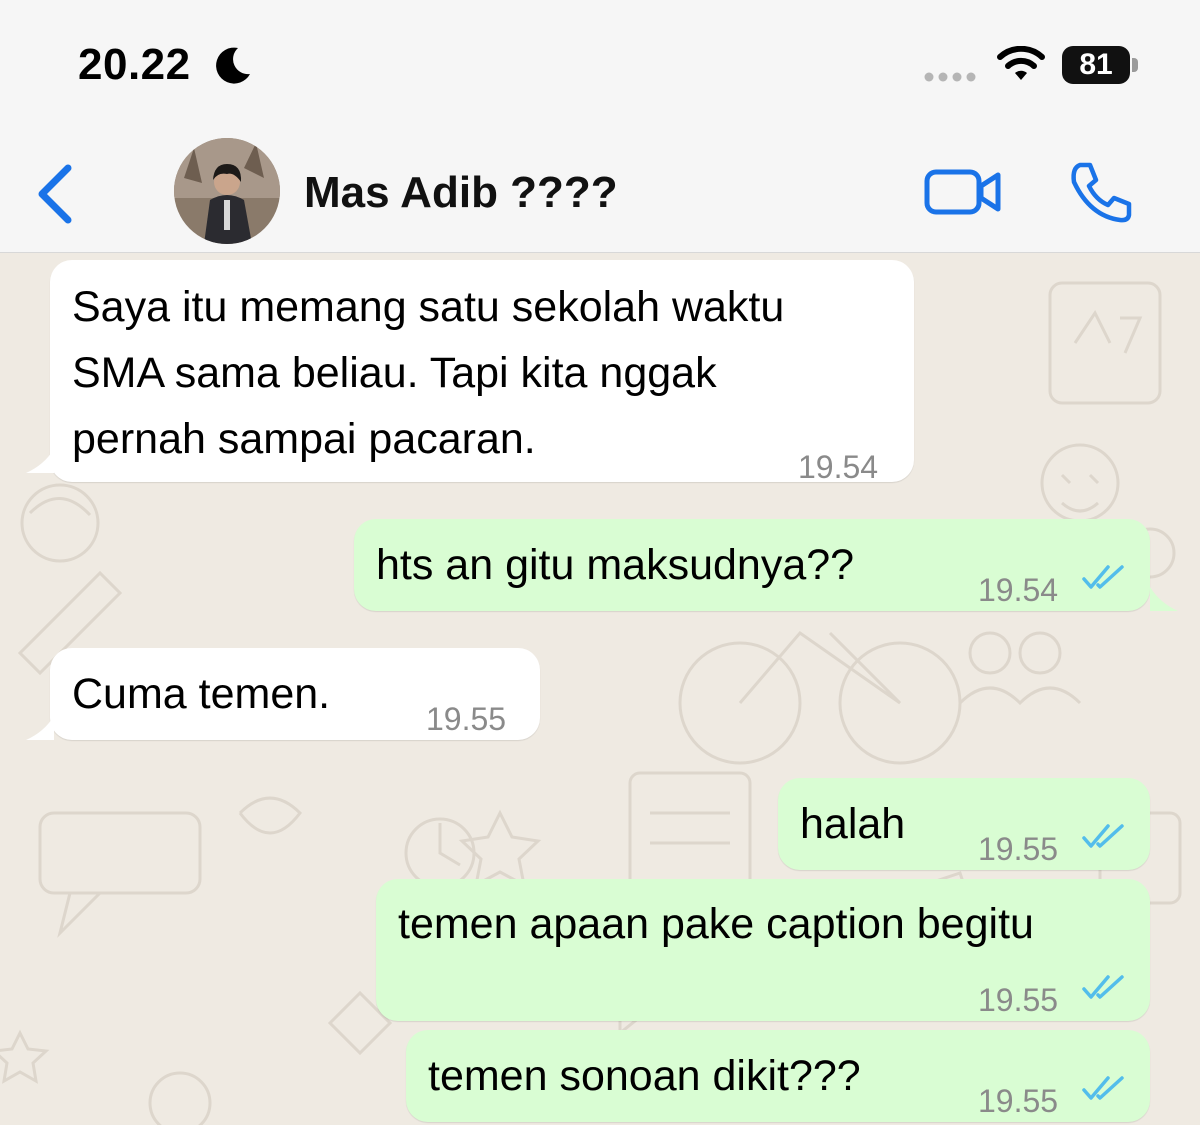 This screenshot has height=1125, width=1200. I want to click on message-text: Cuma temen., so click(201, 694).